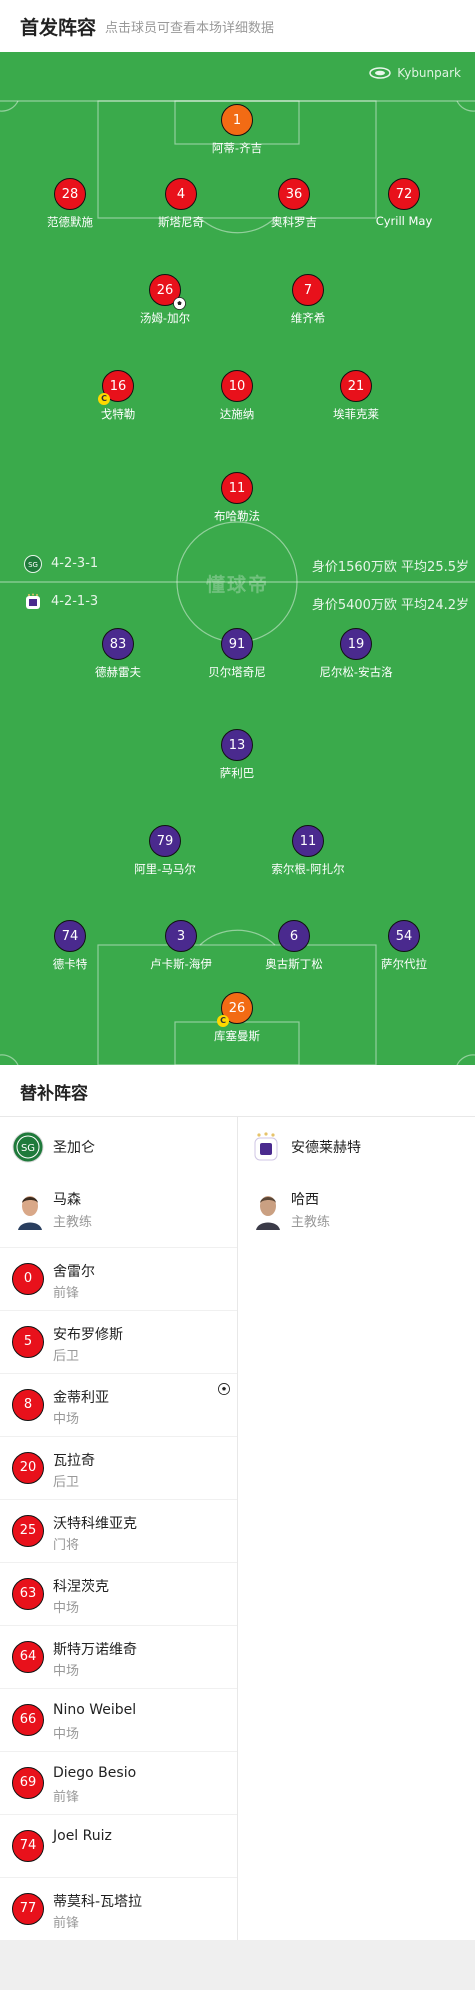 This screenshot has height=1990, width=475. Describe the element at coordinates (308, 841) in the screenshot. I see `player-number: 11` at that location.